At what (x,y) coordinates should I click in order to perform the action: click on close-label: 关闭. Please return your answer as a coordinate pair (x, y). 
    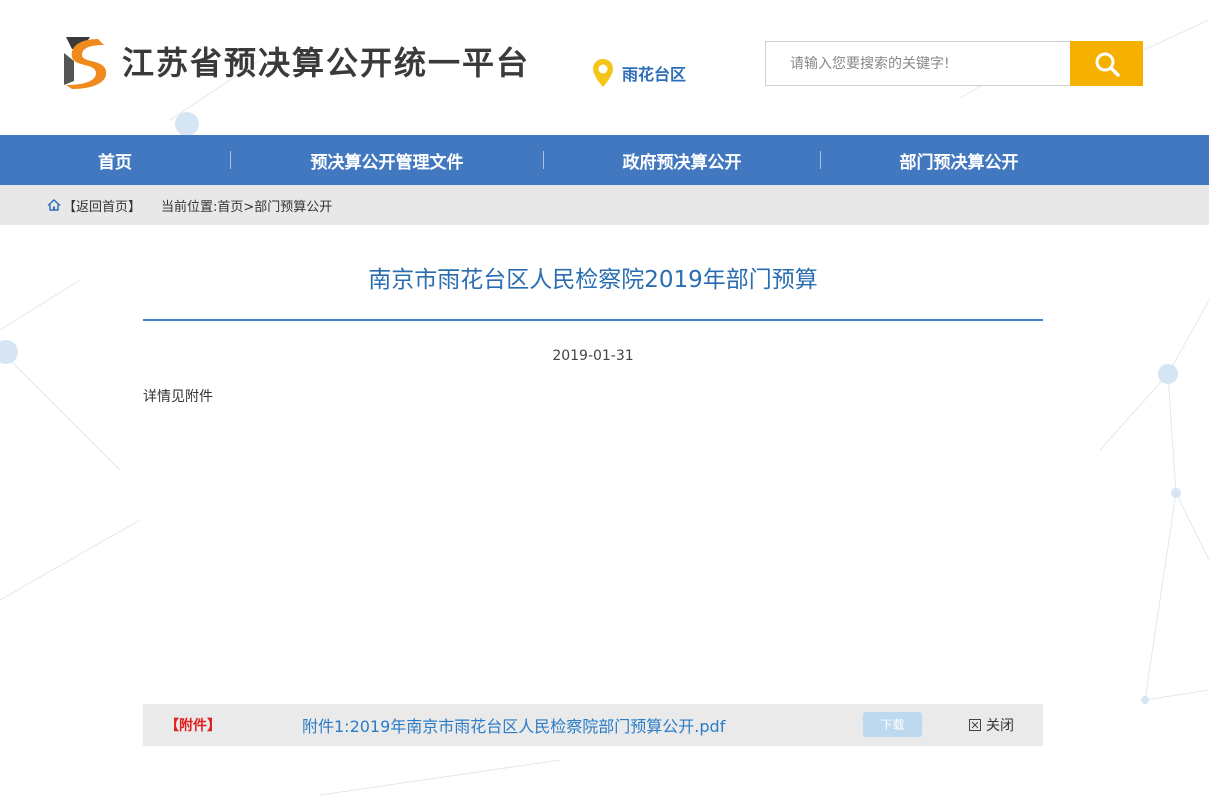
    Looking at the image, I should click on (1000, 726).